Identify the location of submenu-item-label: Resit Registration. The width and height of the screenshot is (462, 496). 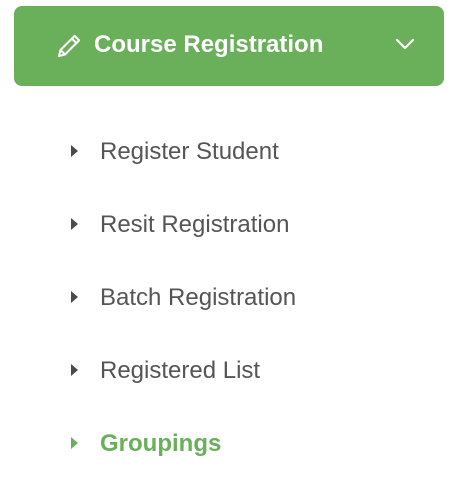
(195, 224).